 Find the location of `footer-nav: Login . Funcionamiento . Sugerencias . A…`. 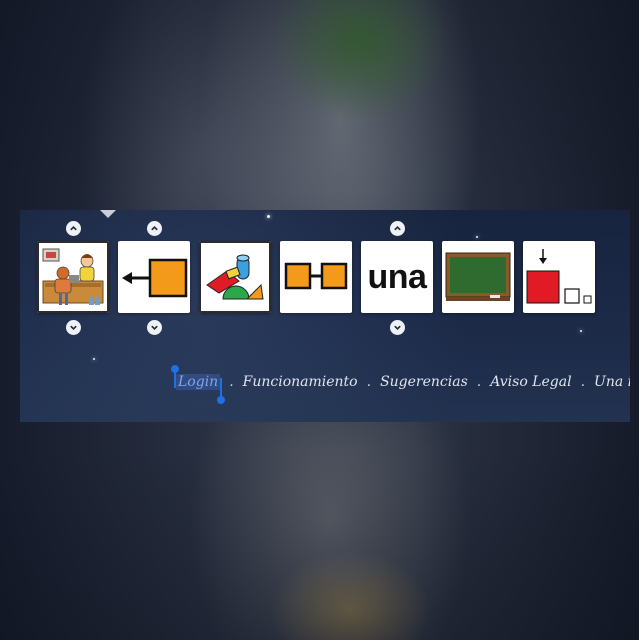

footer-nav: Login . Funcionamiento . Sugerencias . A… is located at coordinates (400, 384).